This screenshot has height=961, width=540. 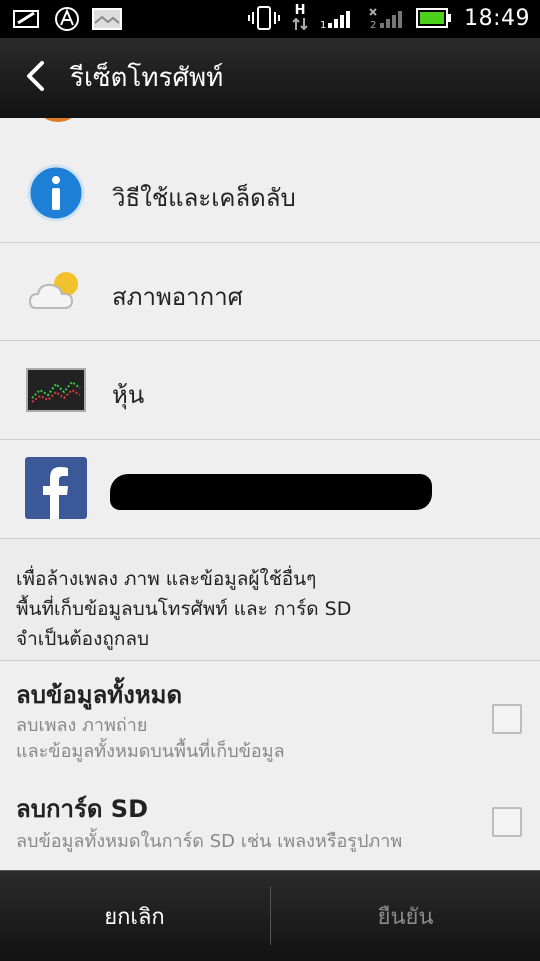 What do you see at coordinates (300, 17) in the screenshot?
I see `data-arrows-icon: H` at bounding box center [300, 17].